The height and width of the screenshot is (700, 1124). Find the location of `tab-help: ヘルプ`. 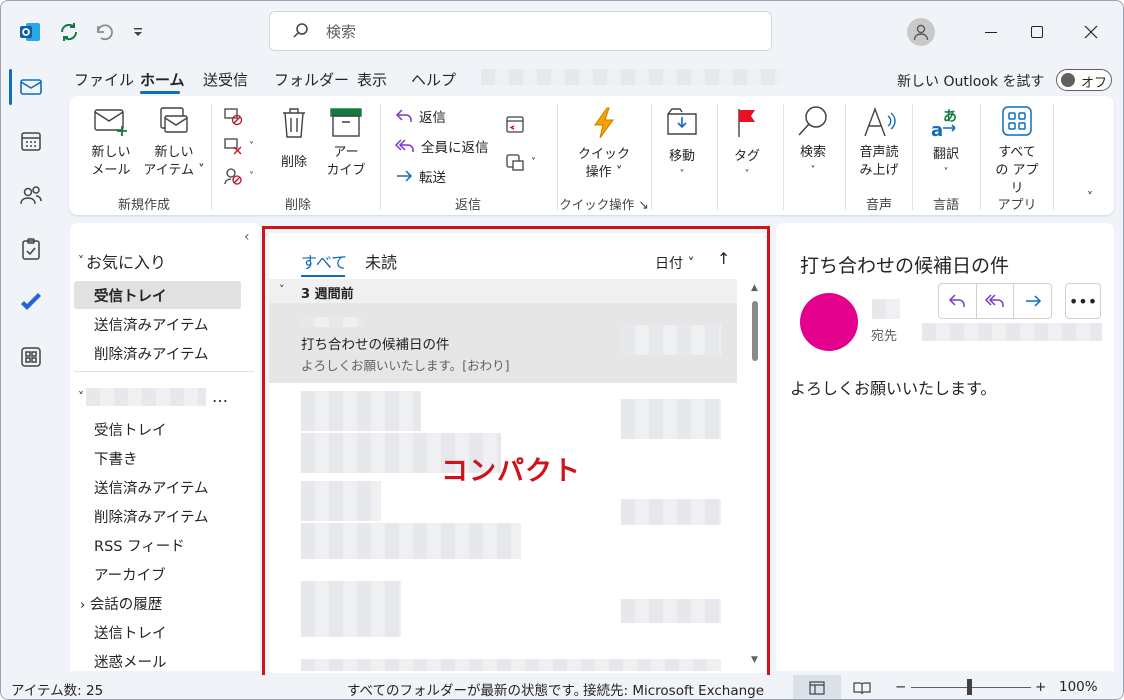

tab-help: ヘルプ is located at coordinates (433, 79).